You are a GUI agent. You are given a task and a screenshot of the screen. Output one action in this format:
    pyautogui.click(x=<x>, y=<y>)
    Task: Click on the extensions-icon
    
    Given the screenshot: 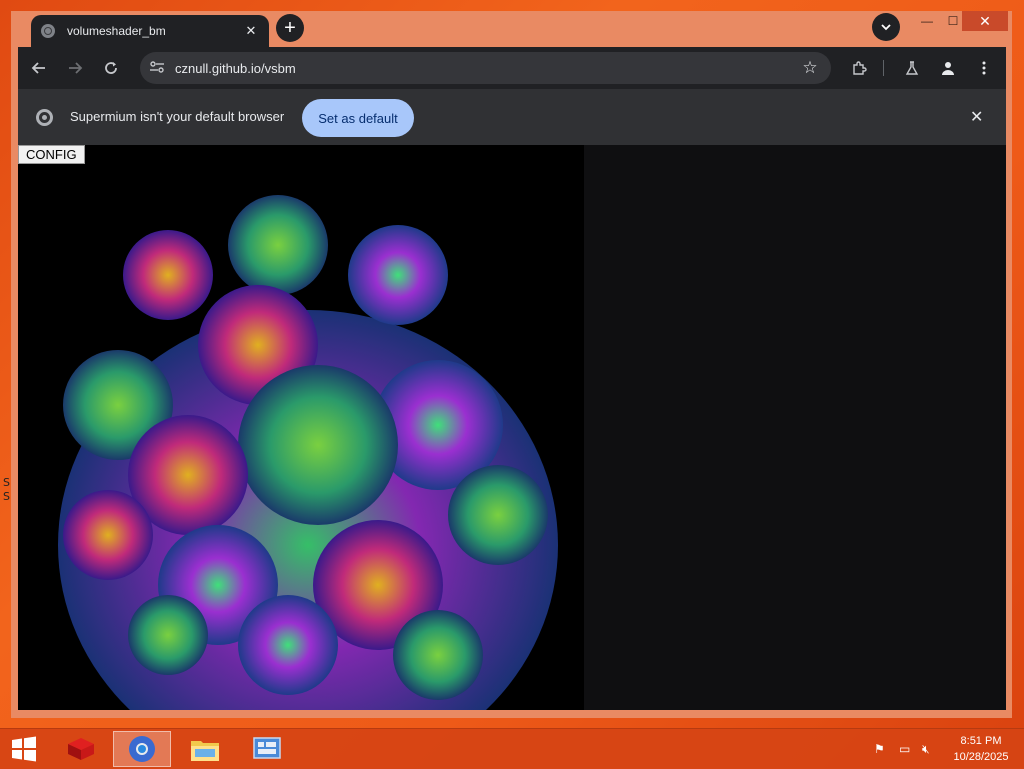 What is the action you would take?
    pyautogui.click(x=860, y=68)
    